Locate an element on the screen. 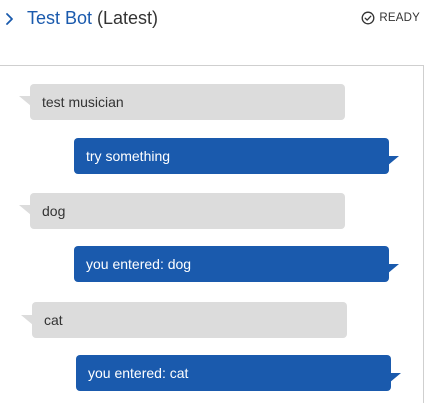  status-label: READY is located at coordinates (399, 18).